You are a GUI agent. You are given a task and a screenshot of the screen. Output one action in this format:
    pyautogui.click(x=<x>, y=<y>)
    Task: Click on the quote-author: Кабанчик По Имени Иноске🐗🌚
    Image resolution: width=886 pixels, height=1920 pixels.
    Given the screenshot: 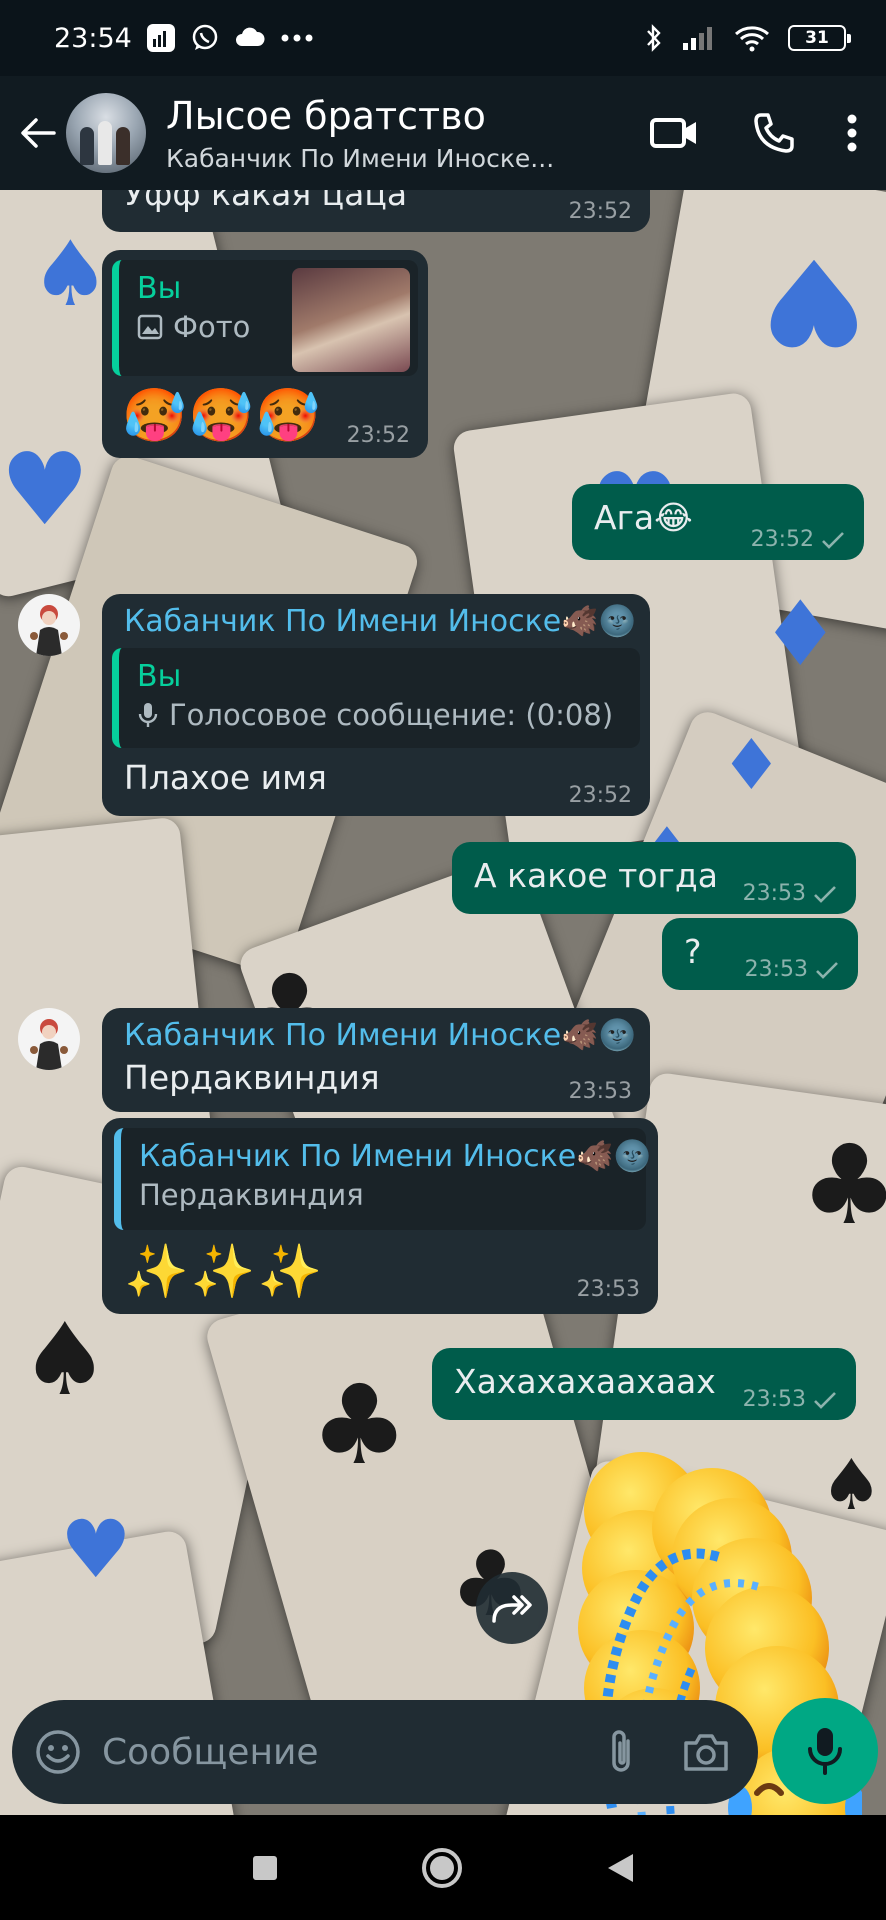 What is the action you would take?
    pyautogui.click(x=395, y=1156)
    